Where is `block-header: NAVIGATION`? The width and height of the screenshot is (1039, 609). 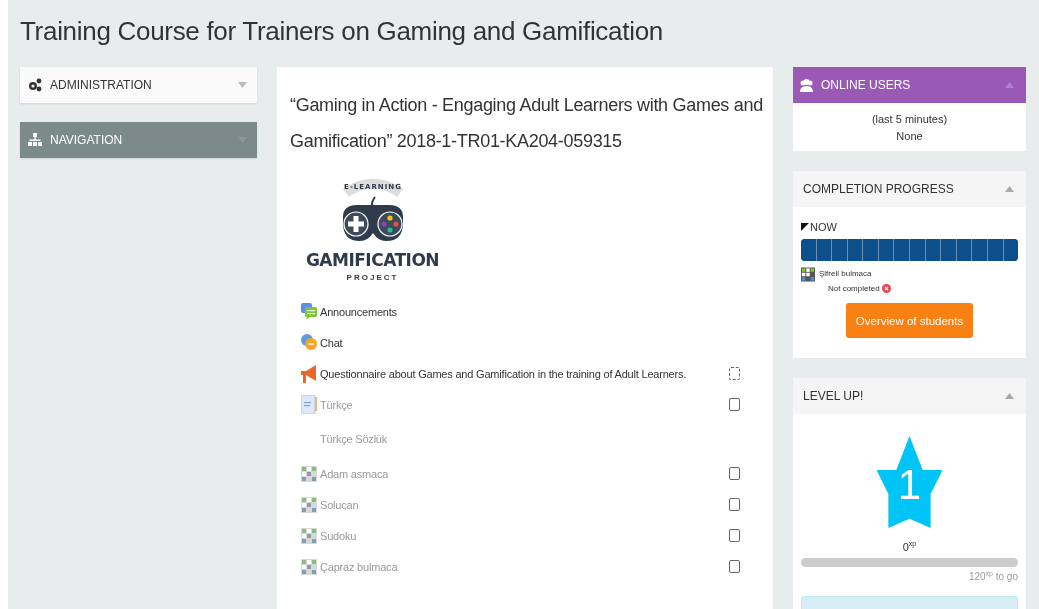 block-header: NAVIGATION is located at coordinates (138, 140).